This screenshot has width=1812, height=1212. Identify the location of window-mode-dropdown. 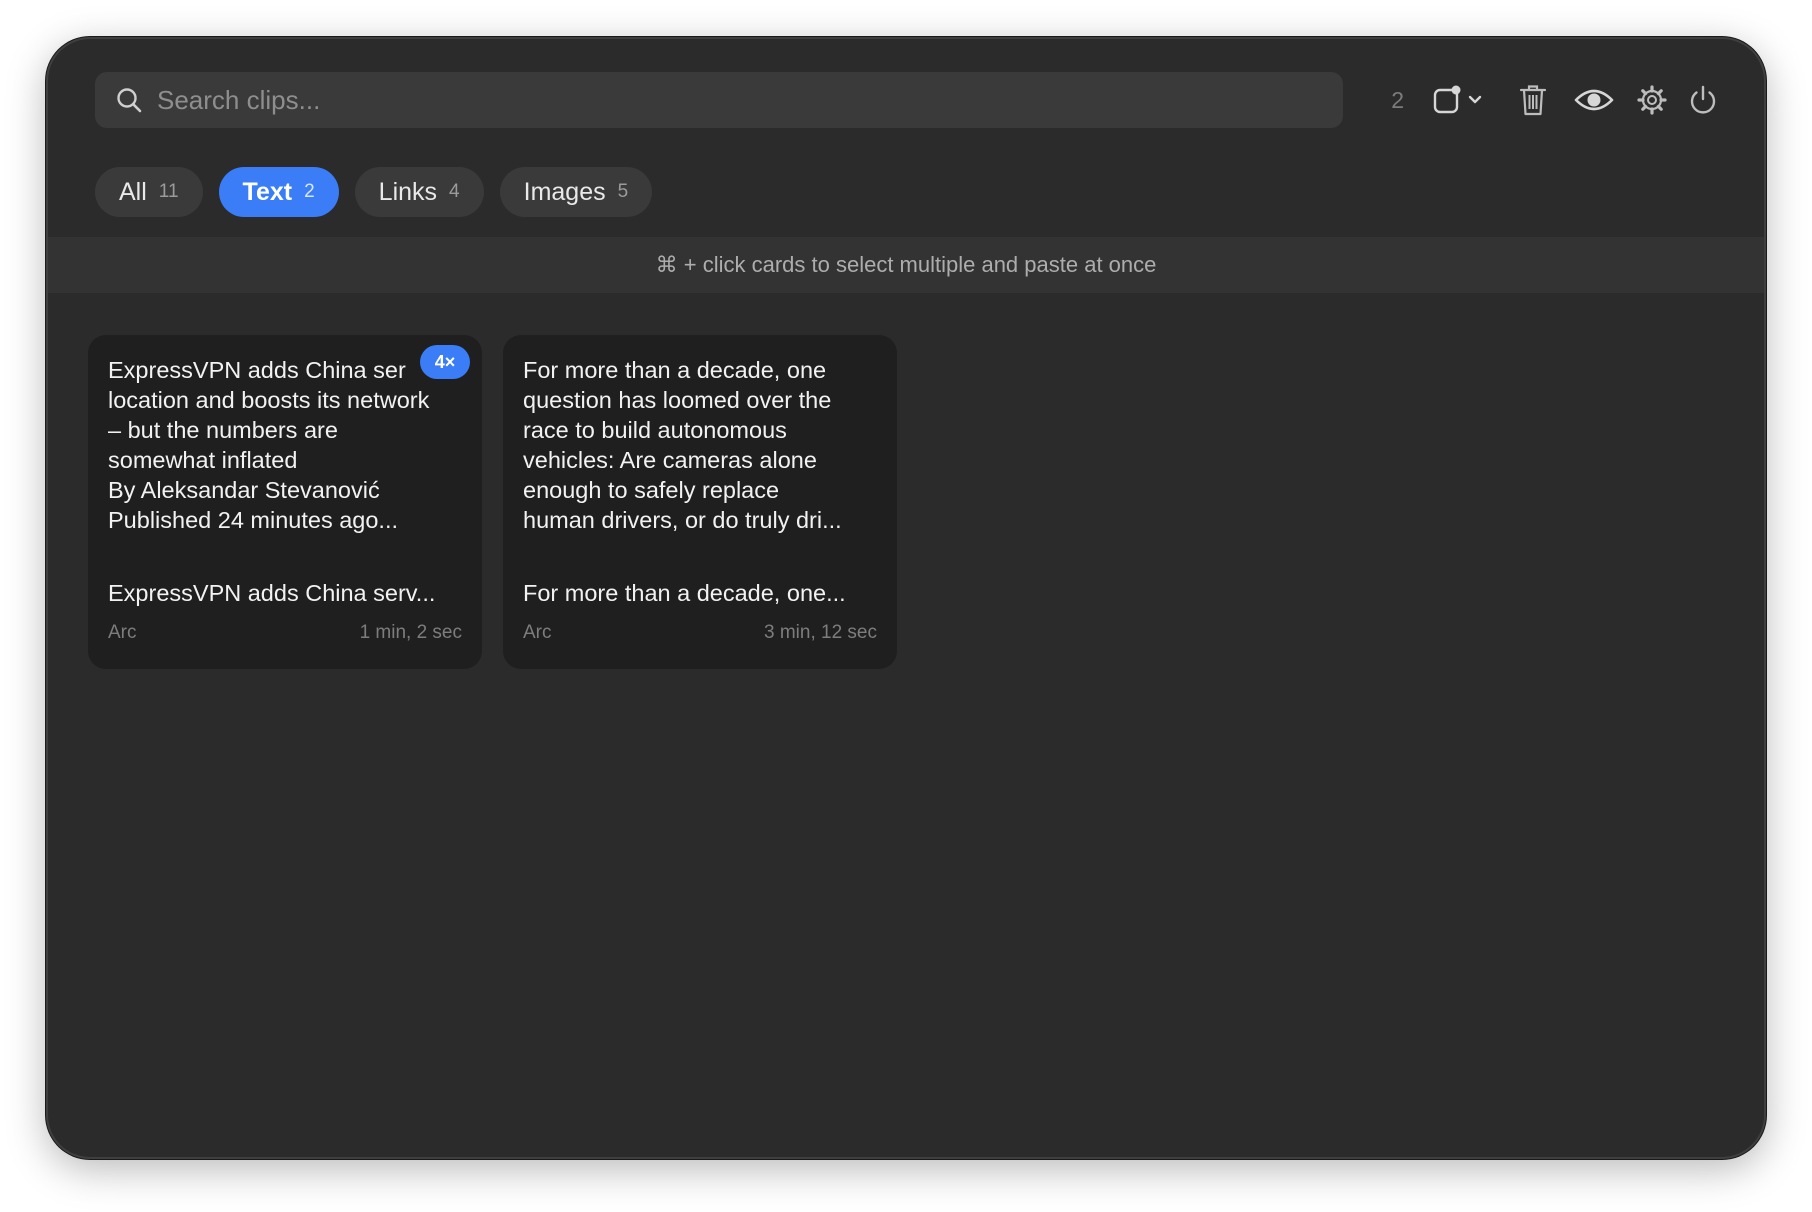
(1460, 100).